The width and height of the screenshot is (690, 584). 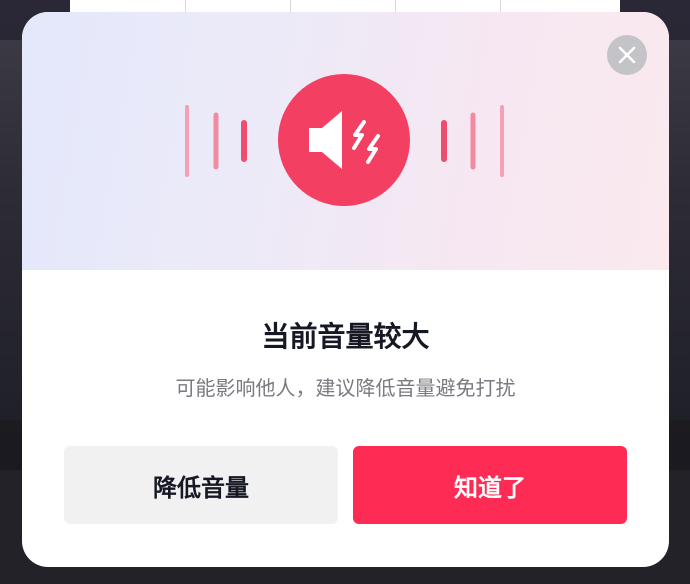 I want to click on close-button, so click(x=627, y=55).